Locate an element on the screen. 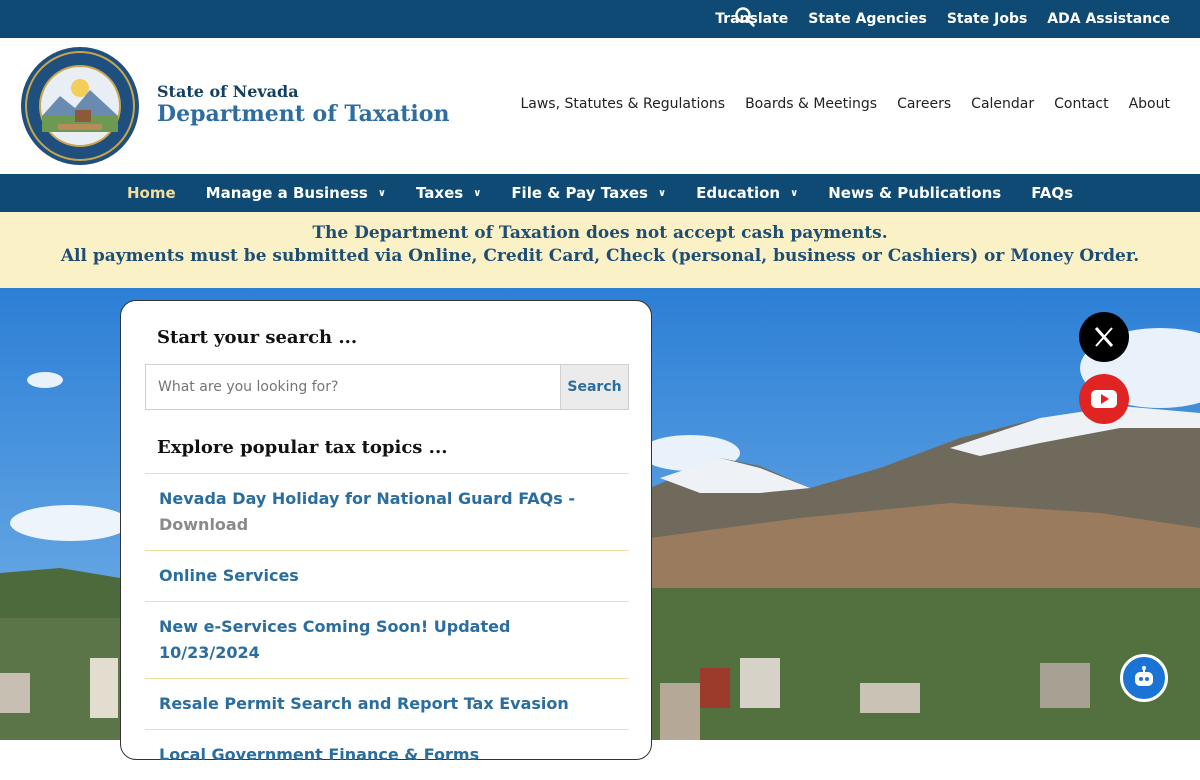 The width and height of the screenshot is (1200, 780). state-agencies-link: State Agencies is located at coordinates (867, 19).